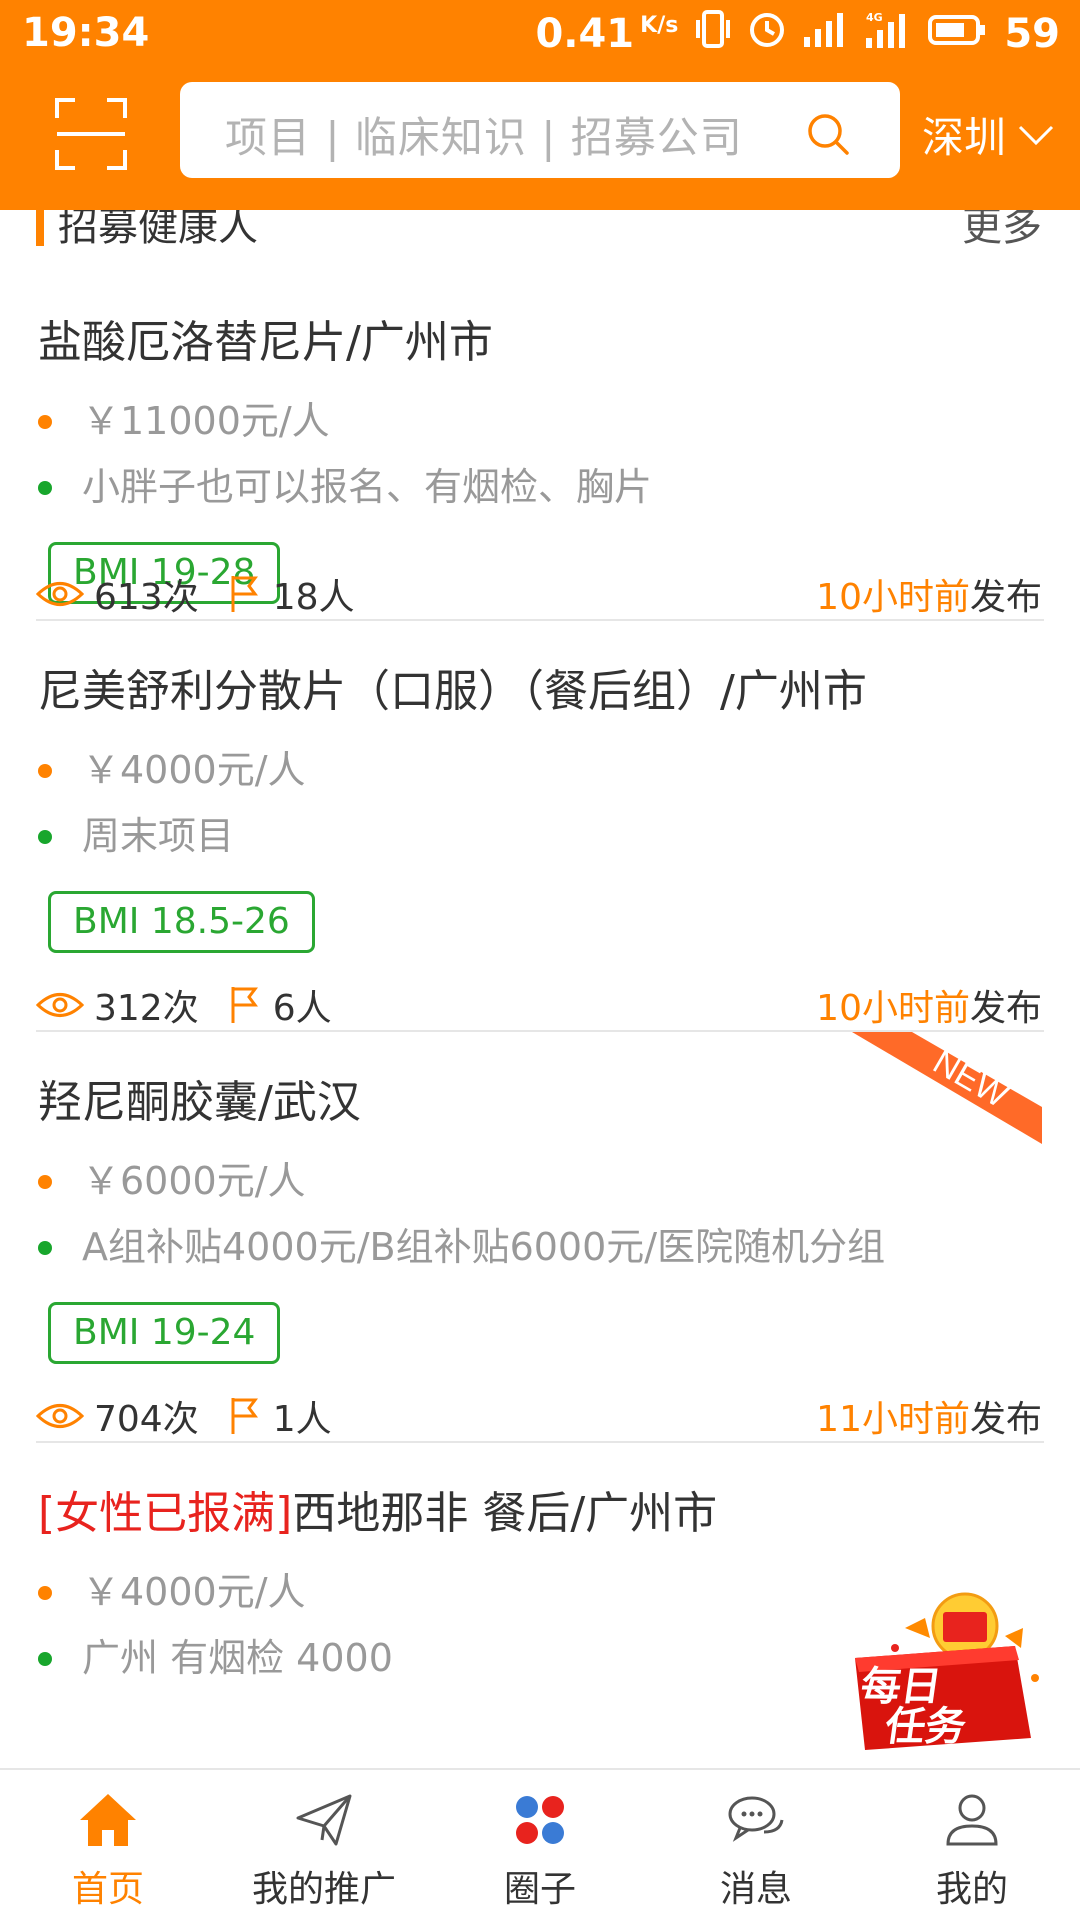 The height and width of the screenshot is (1922, 1080). I want to click on nav-label: 首页, so click(107, 1889).